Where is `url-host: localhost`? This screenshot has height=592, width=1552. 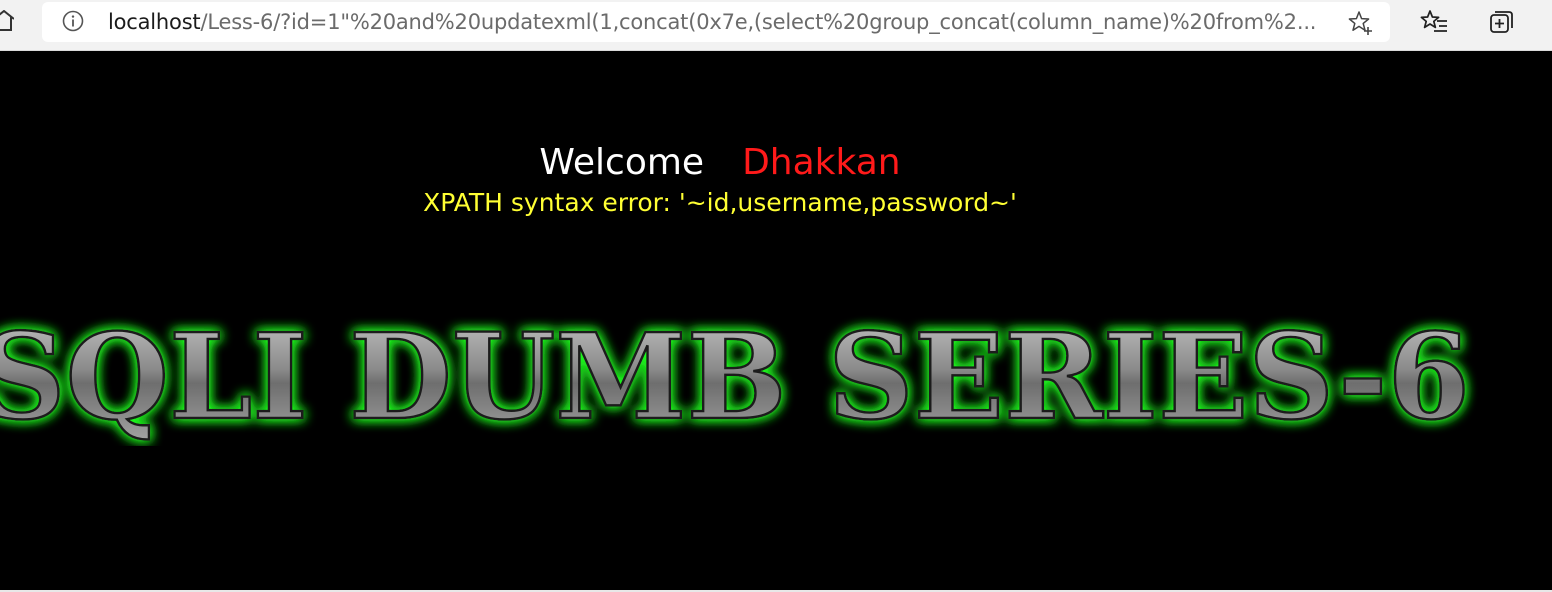 url-host: localhost is located at coordinates (154, 22).